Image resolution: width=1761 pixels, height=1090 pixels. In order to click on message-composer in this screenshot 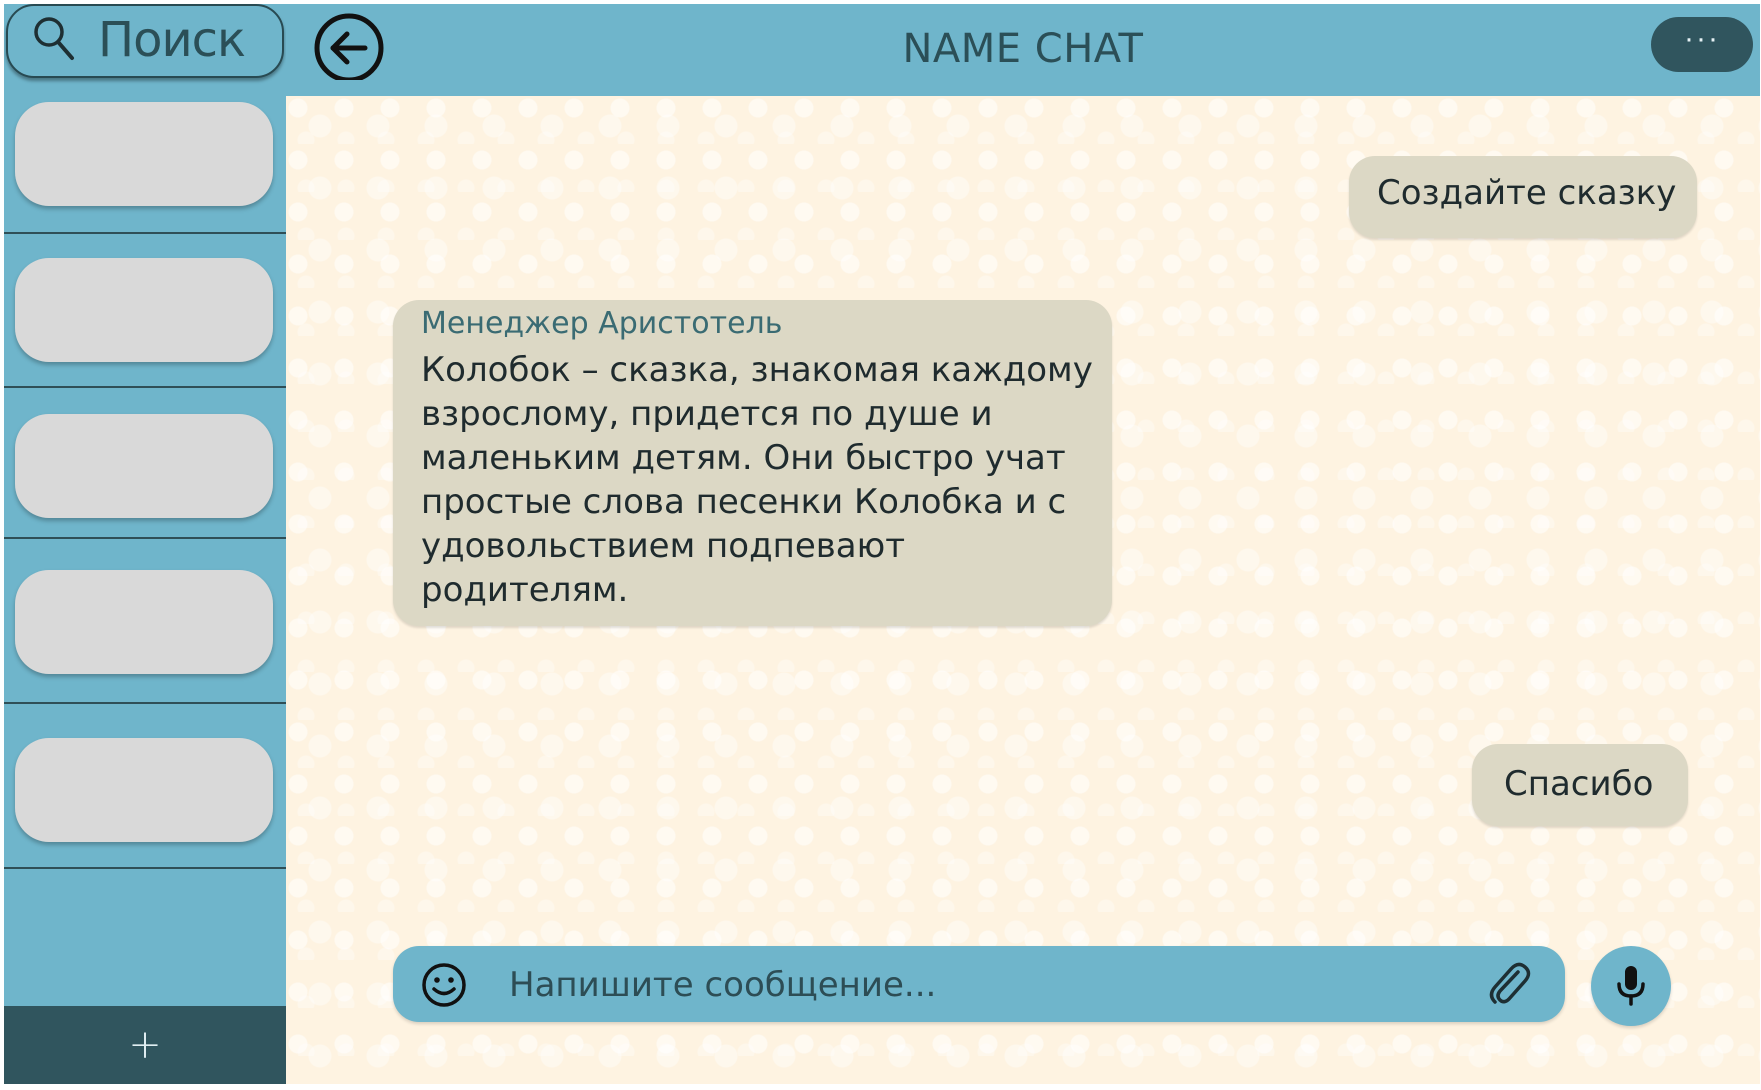, I will do `click(979, 984)`.